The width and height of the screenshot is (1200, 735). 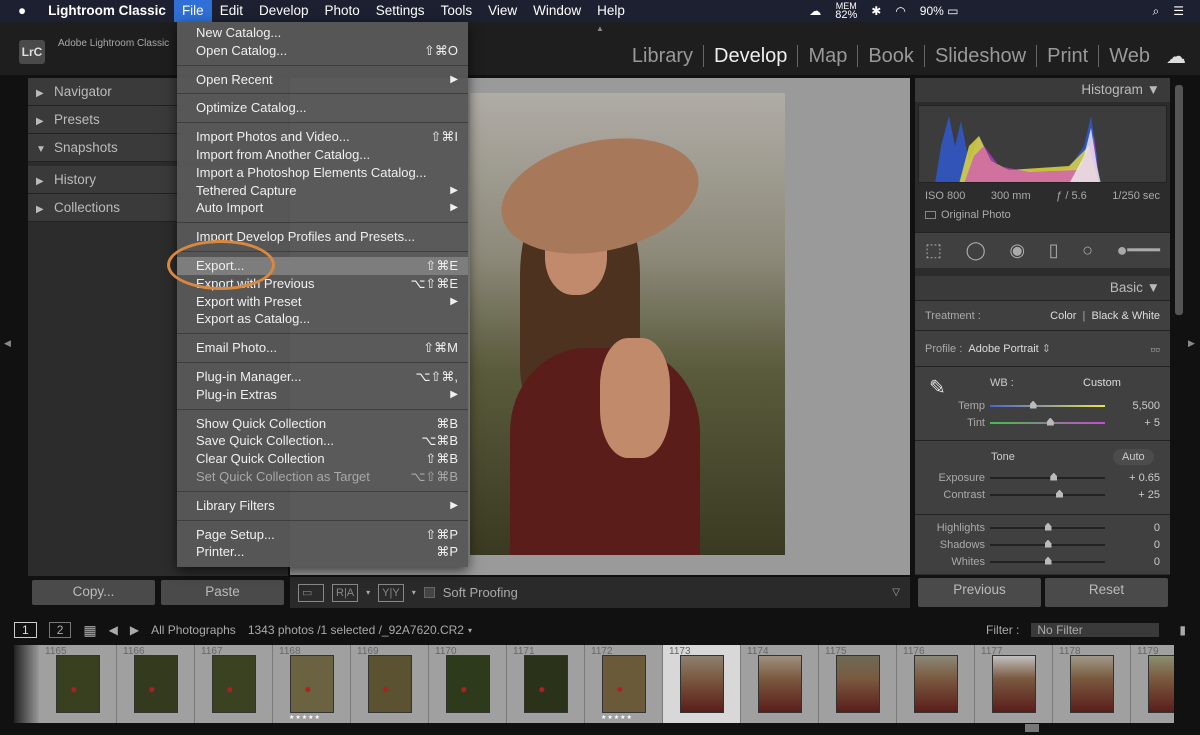 What do you see at coordinates (25, 630) in the screenshot?
I see `main-window-button: 1` at bounding box center [25, 630].